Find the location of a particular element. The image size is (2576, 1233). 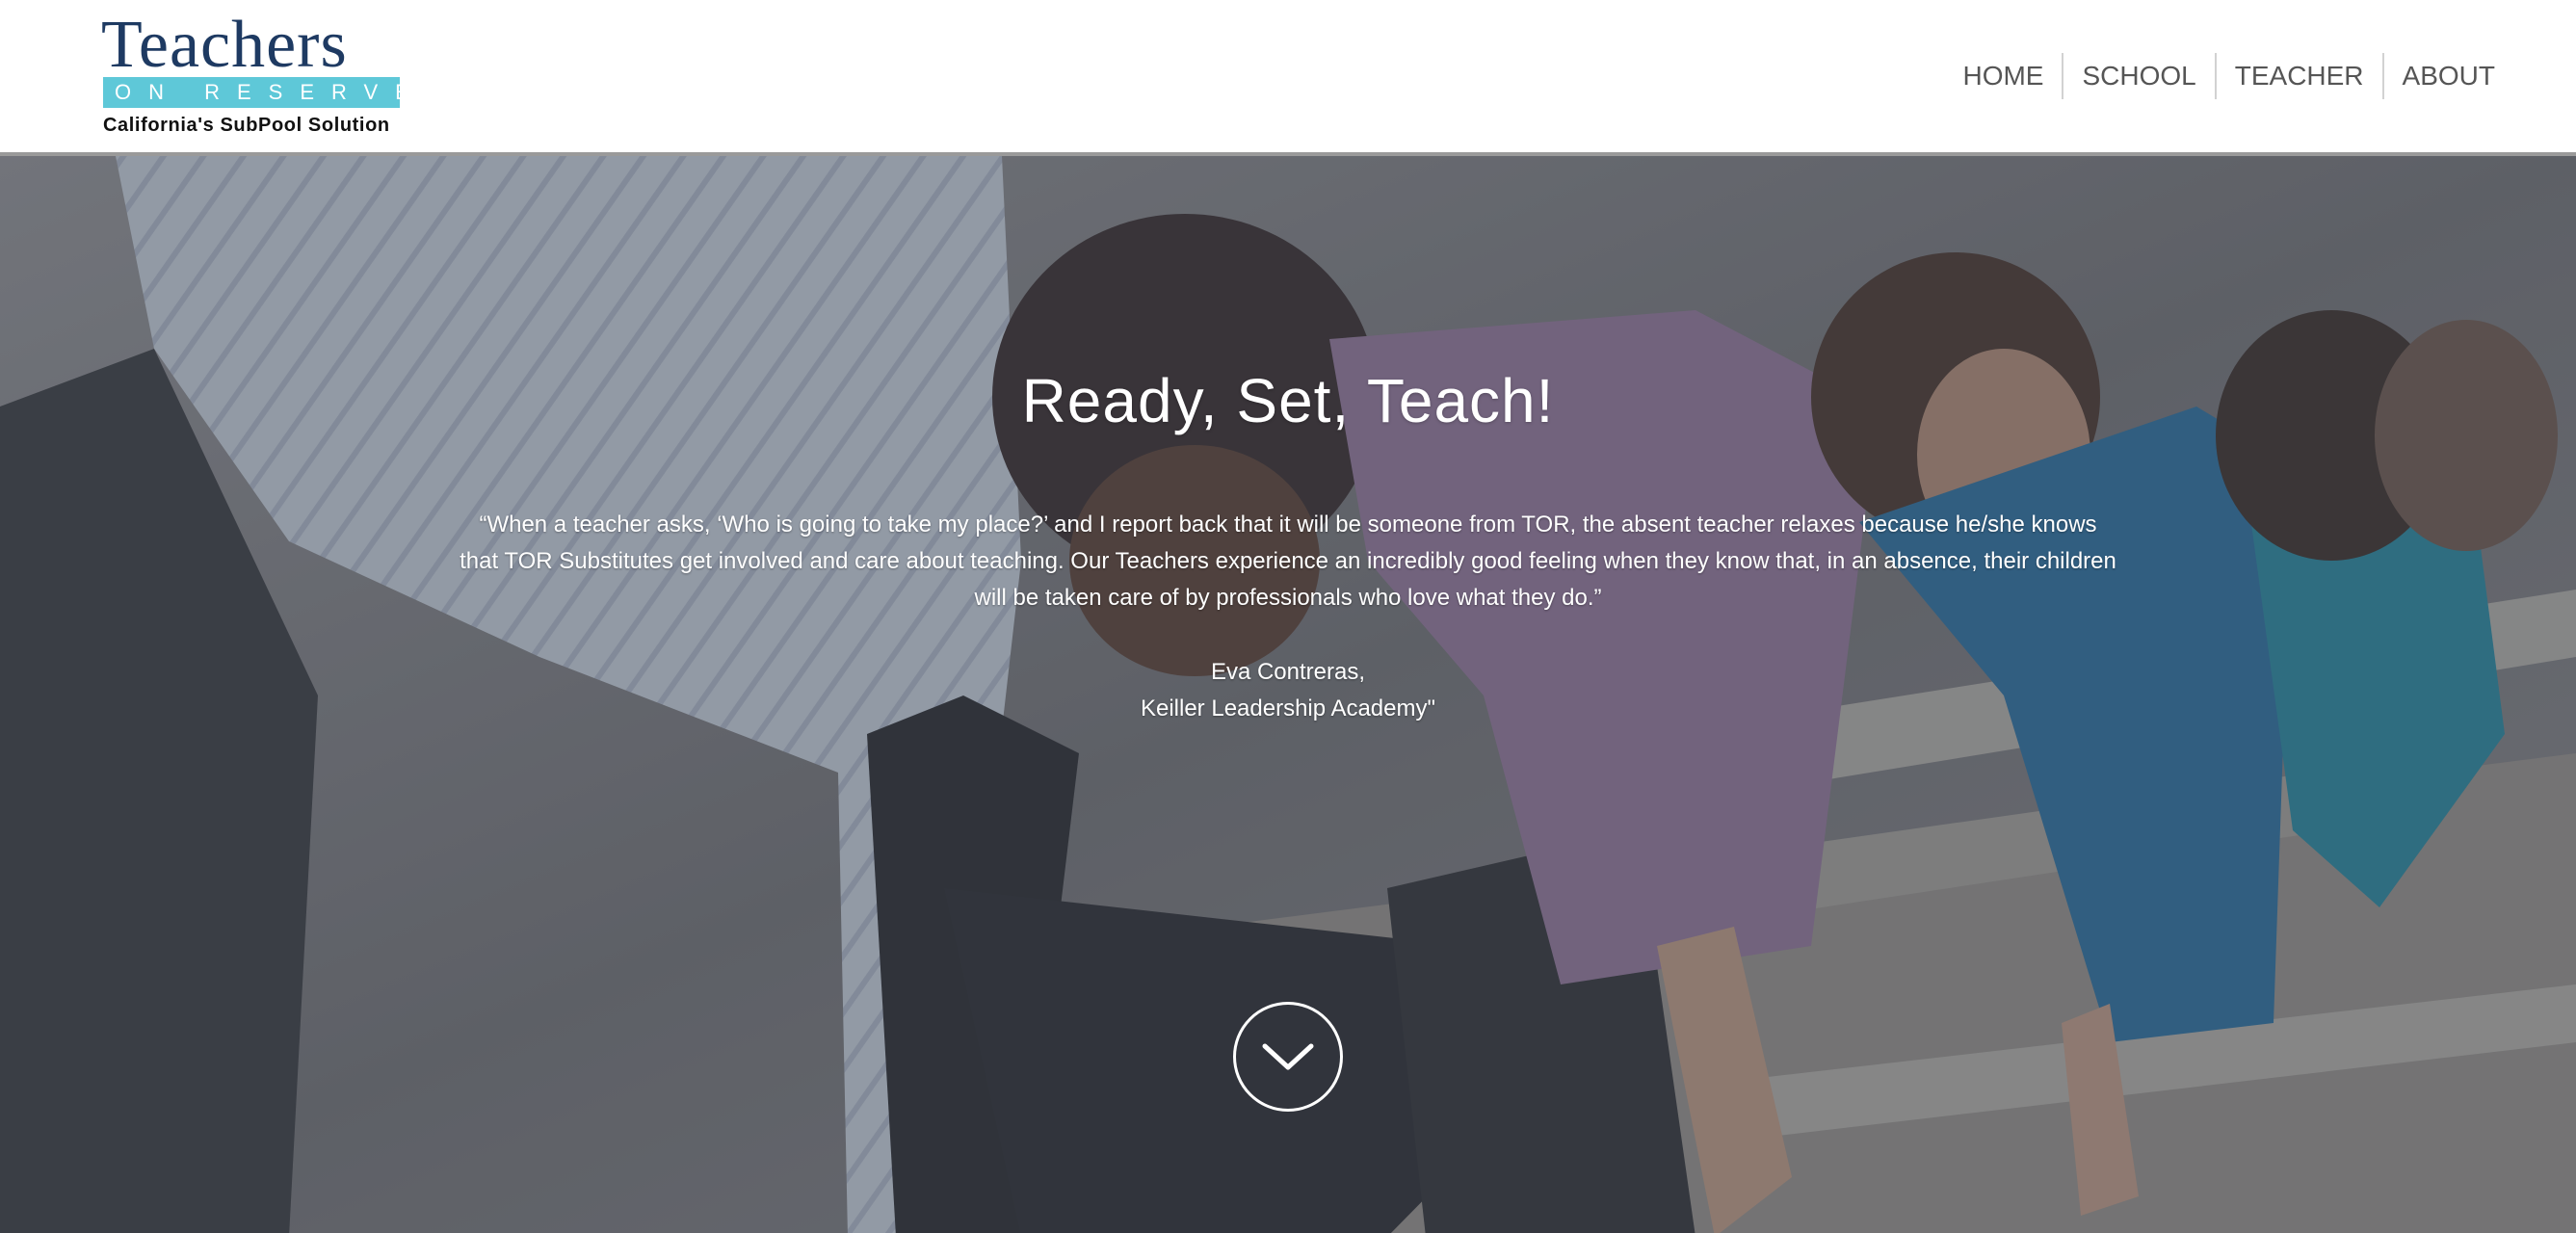

chevron-down-icon is located at coordinates (1288, 1056).